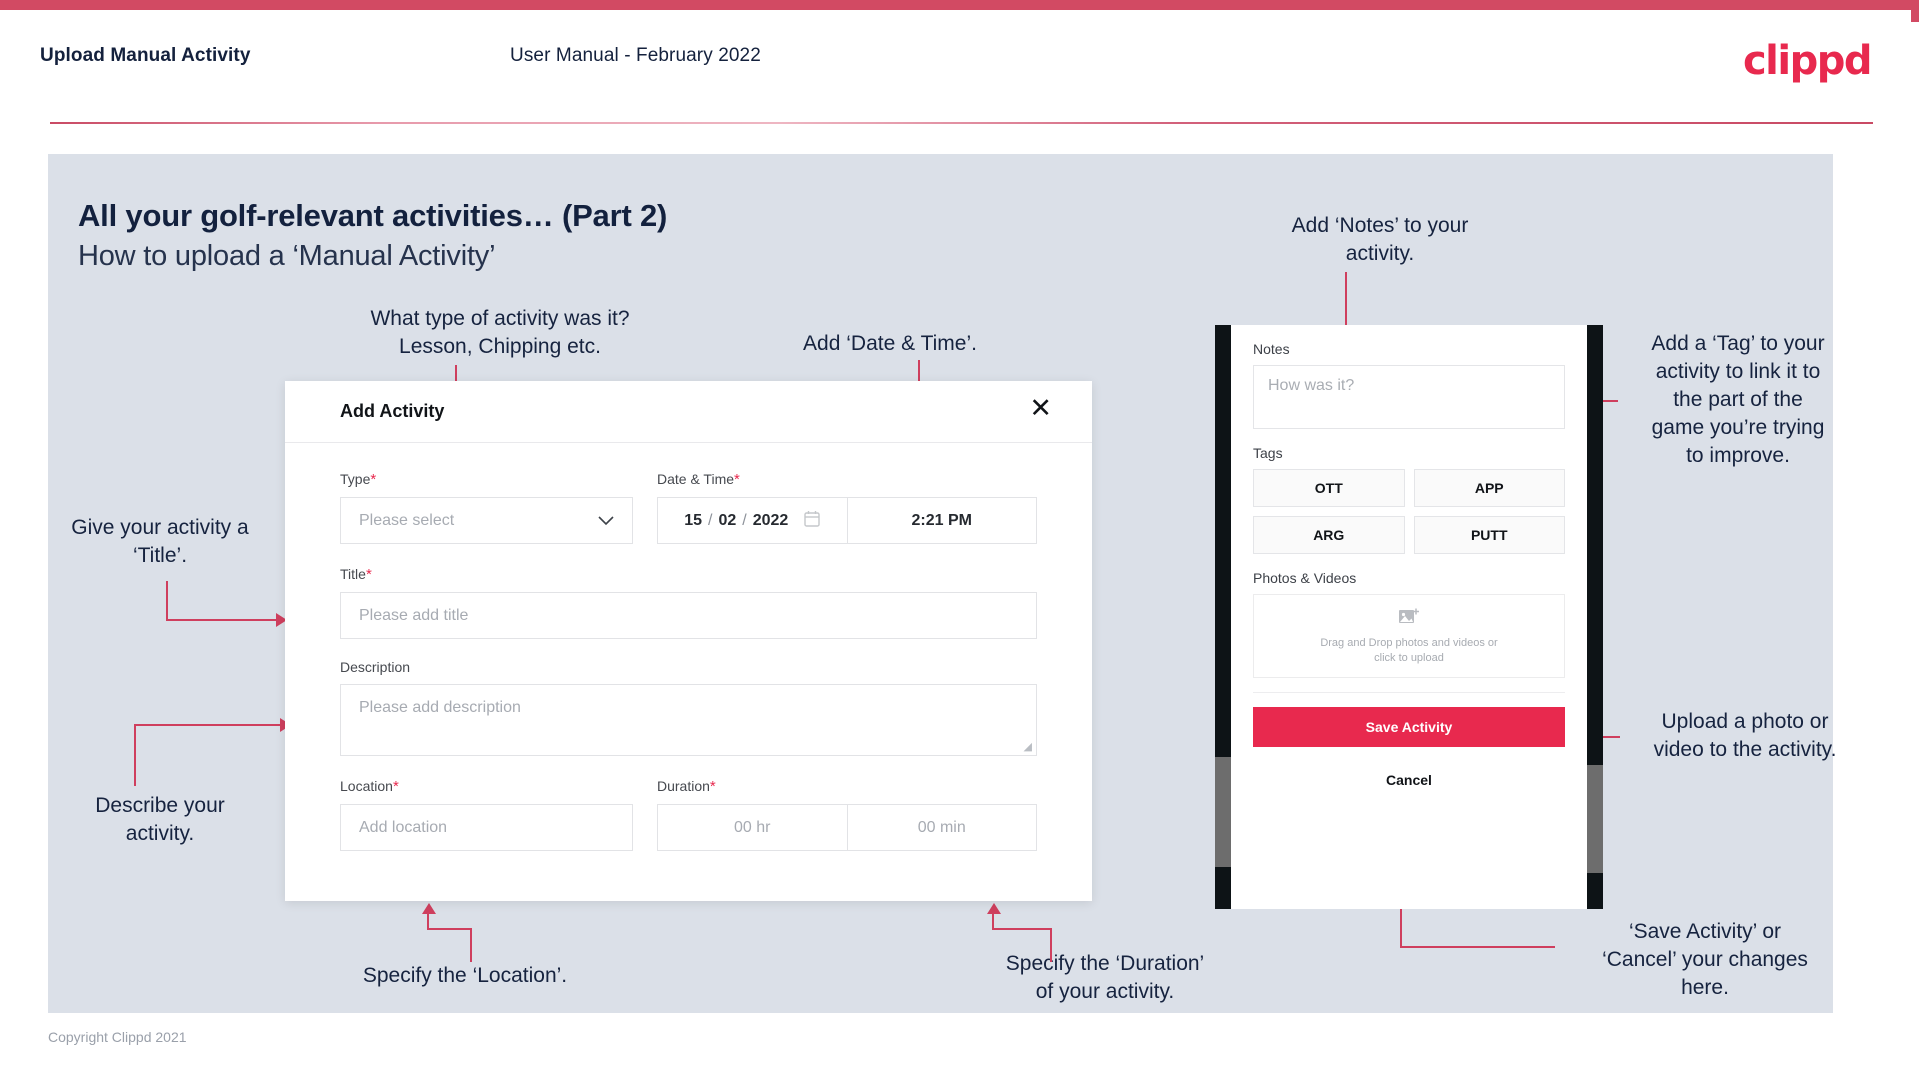  I want to click on notes-textarea: How was it?, so click(1409, 397).